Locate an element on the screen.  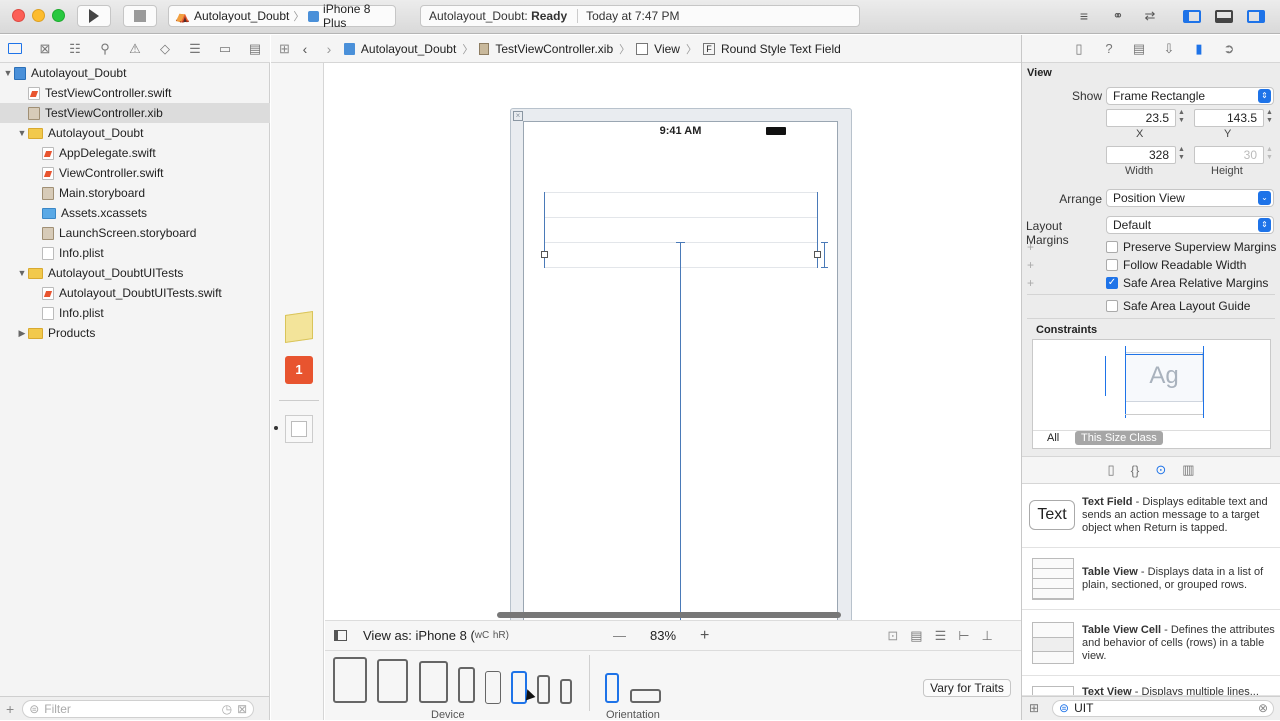
navigator-item: LaunchScreen.storyboard is located at coordinates (135, 233).